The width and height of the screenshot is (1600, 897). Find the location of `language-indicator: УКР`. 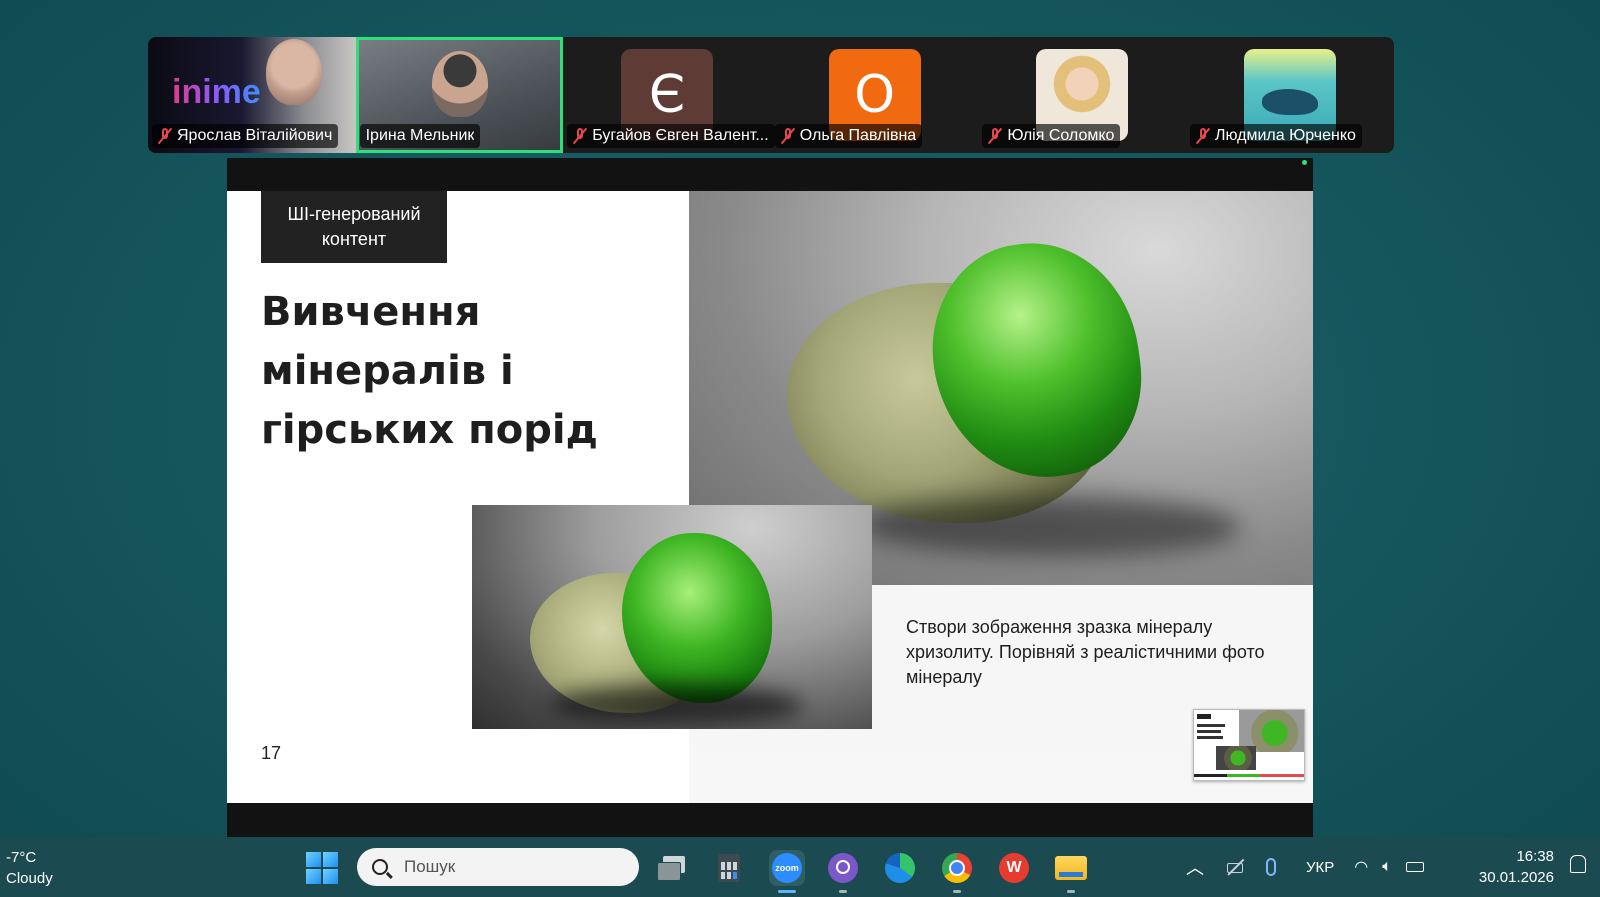

language-indicator: УКР is located at coordinates (1320, 867).